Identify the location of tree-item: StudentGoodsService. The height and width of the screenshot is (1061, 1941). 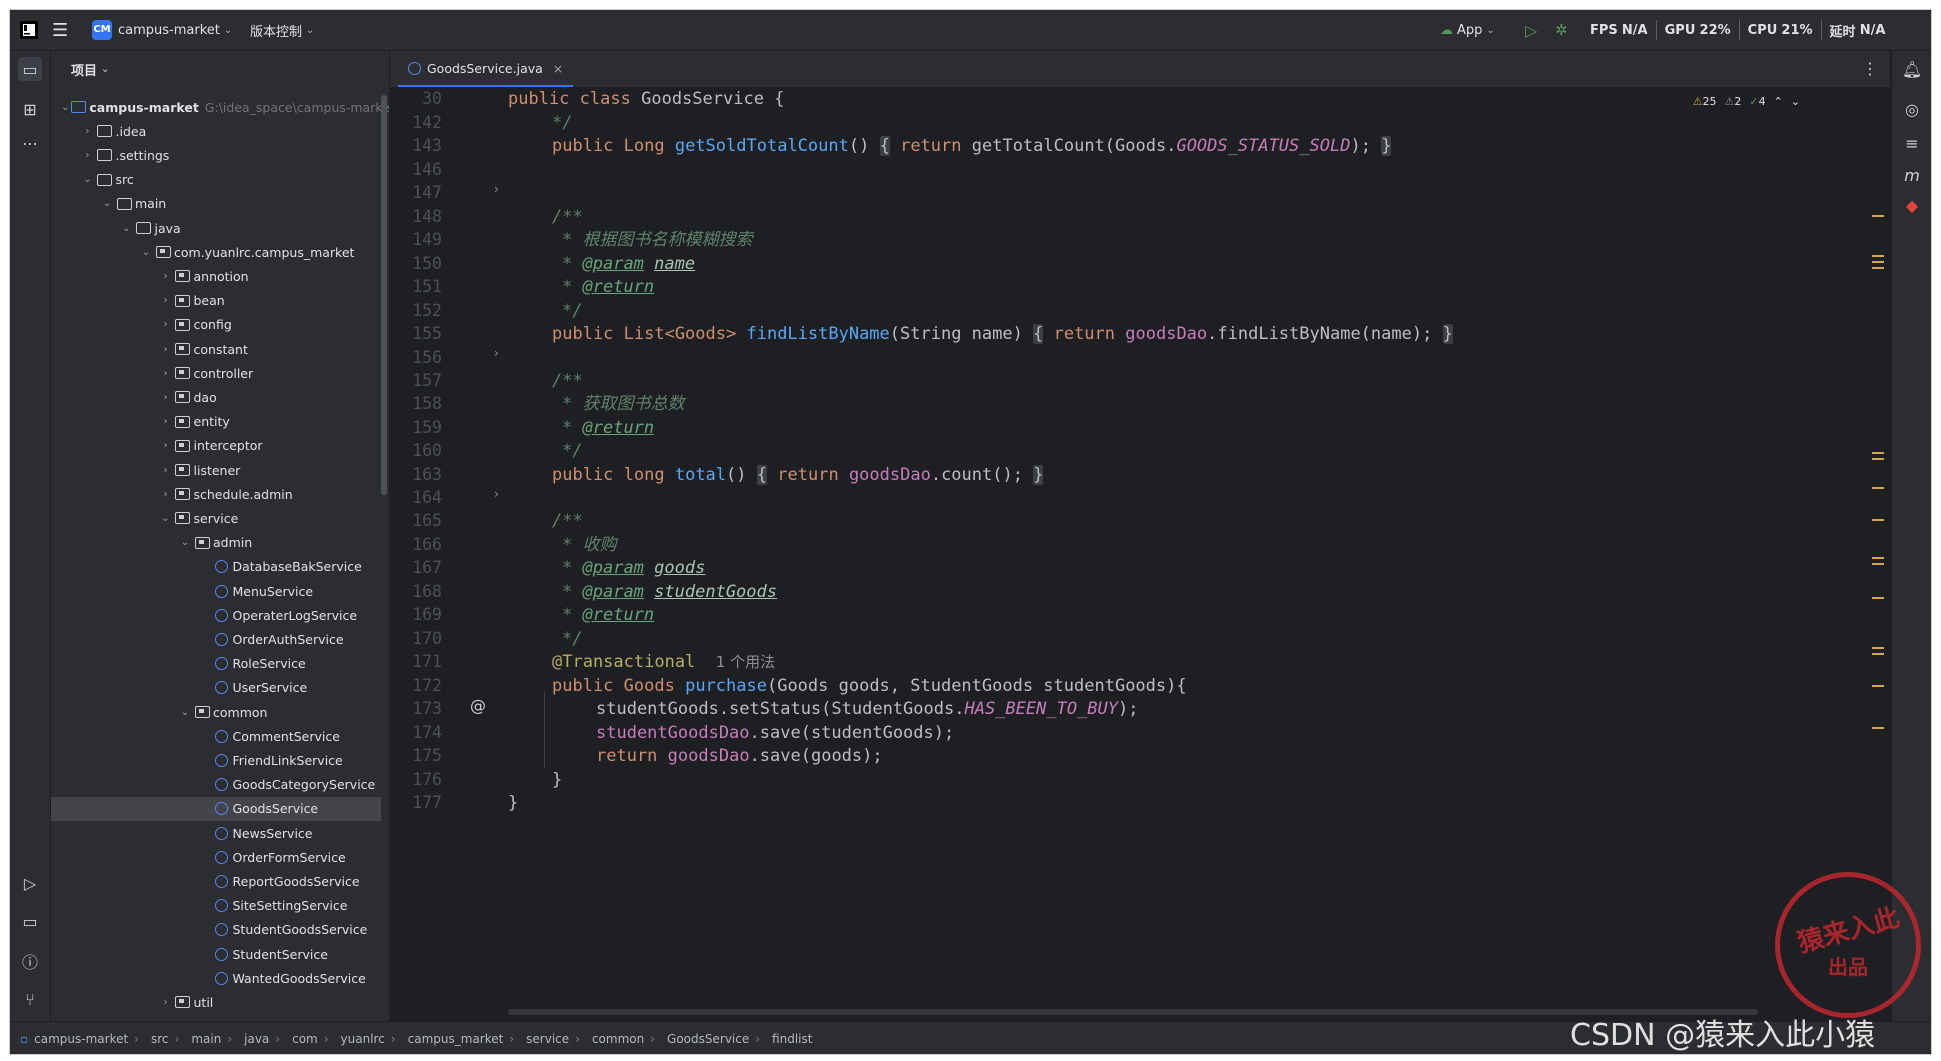
(216, 930).